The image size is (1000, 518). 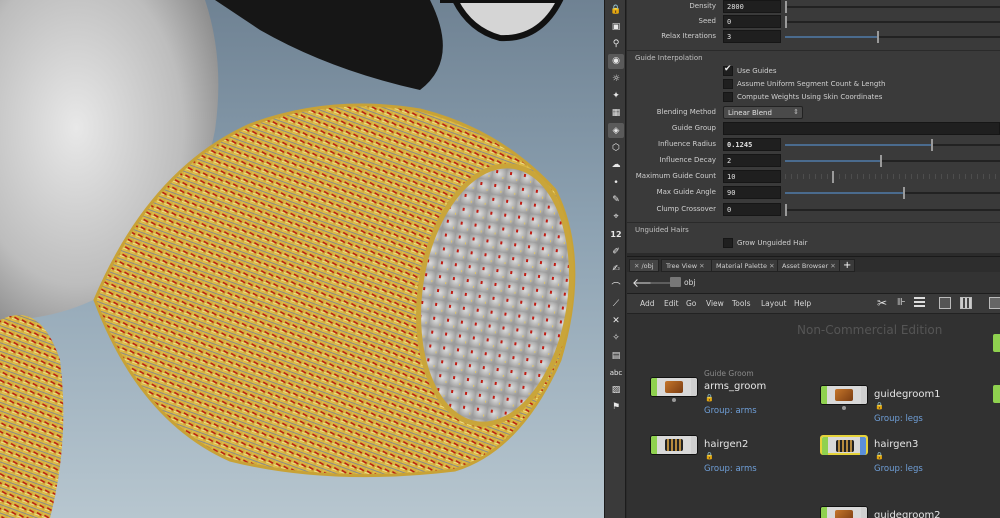 What do you see at coordinates (702, 6) in the screenshot?
I see `param-label: Density` at bounding box center [702, 6].